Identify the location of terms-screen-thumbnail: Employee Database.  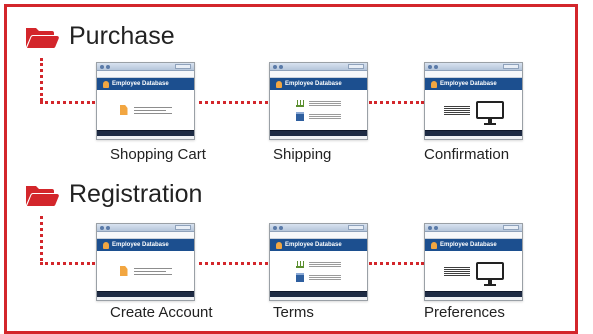
(318, 262).